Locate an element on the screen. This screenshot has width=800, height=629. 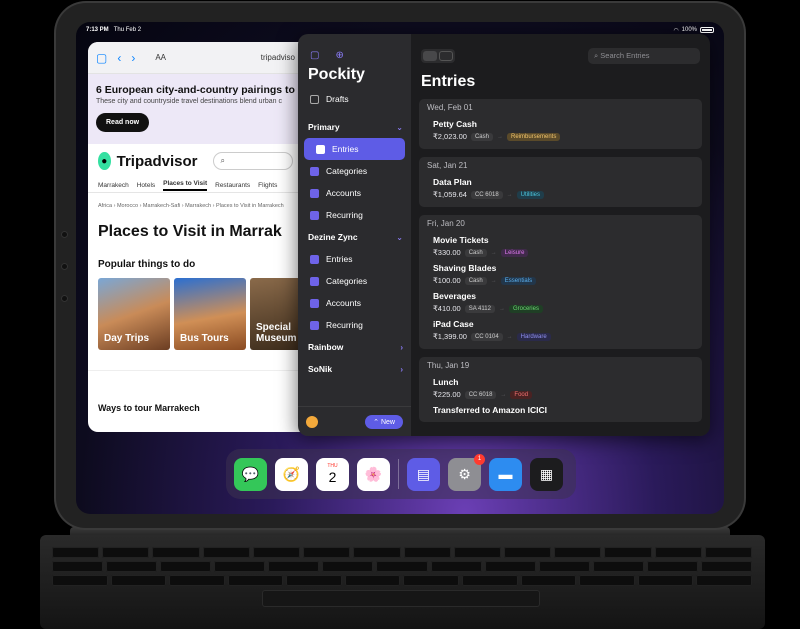
entries-icon is located at coordinates (320, 149).